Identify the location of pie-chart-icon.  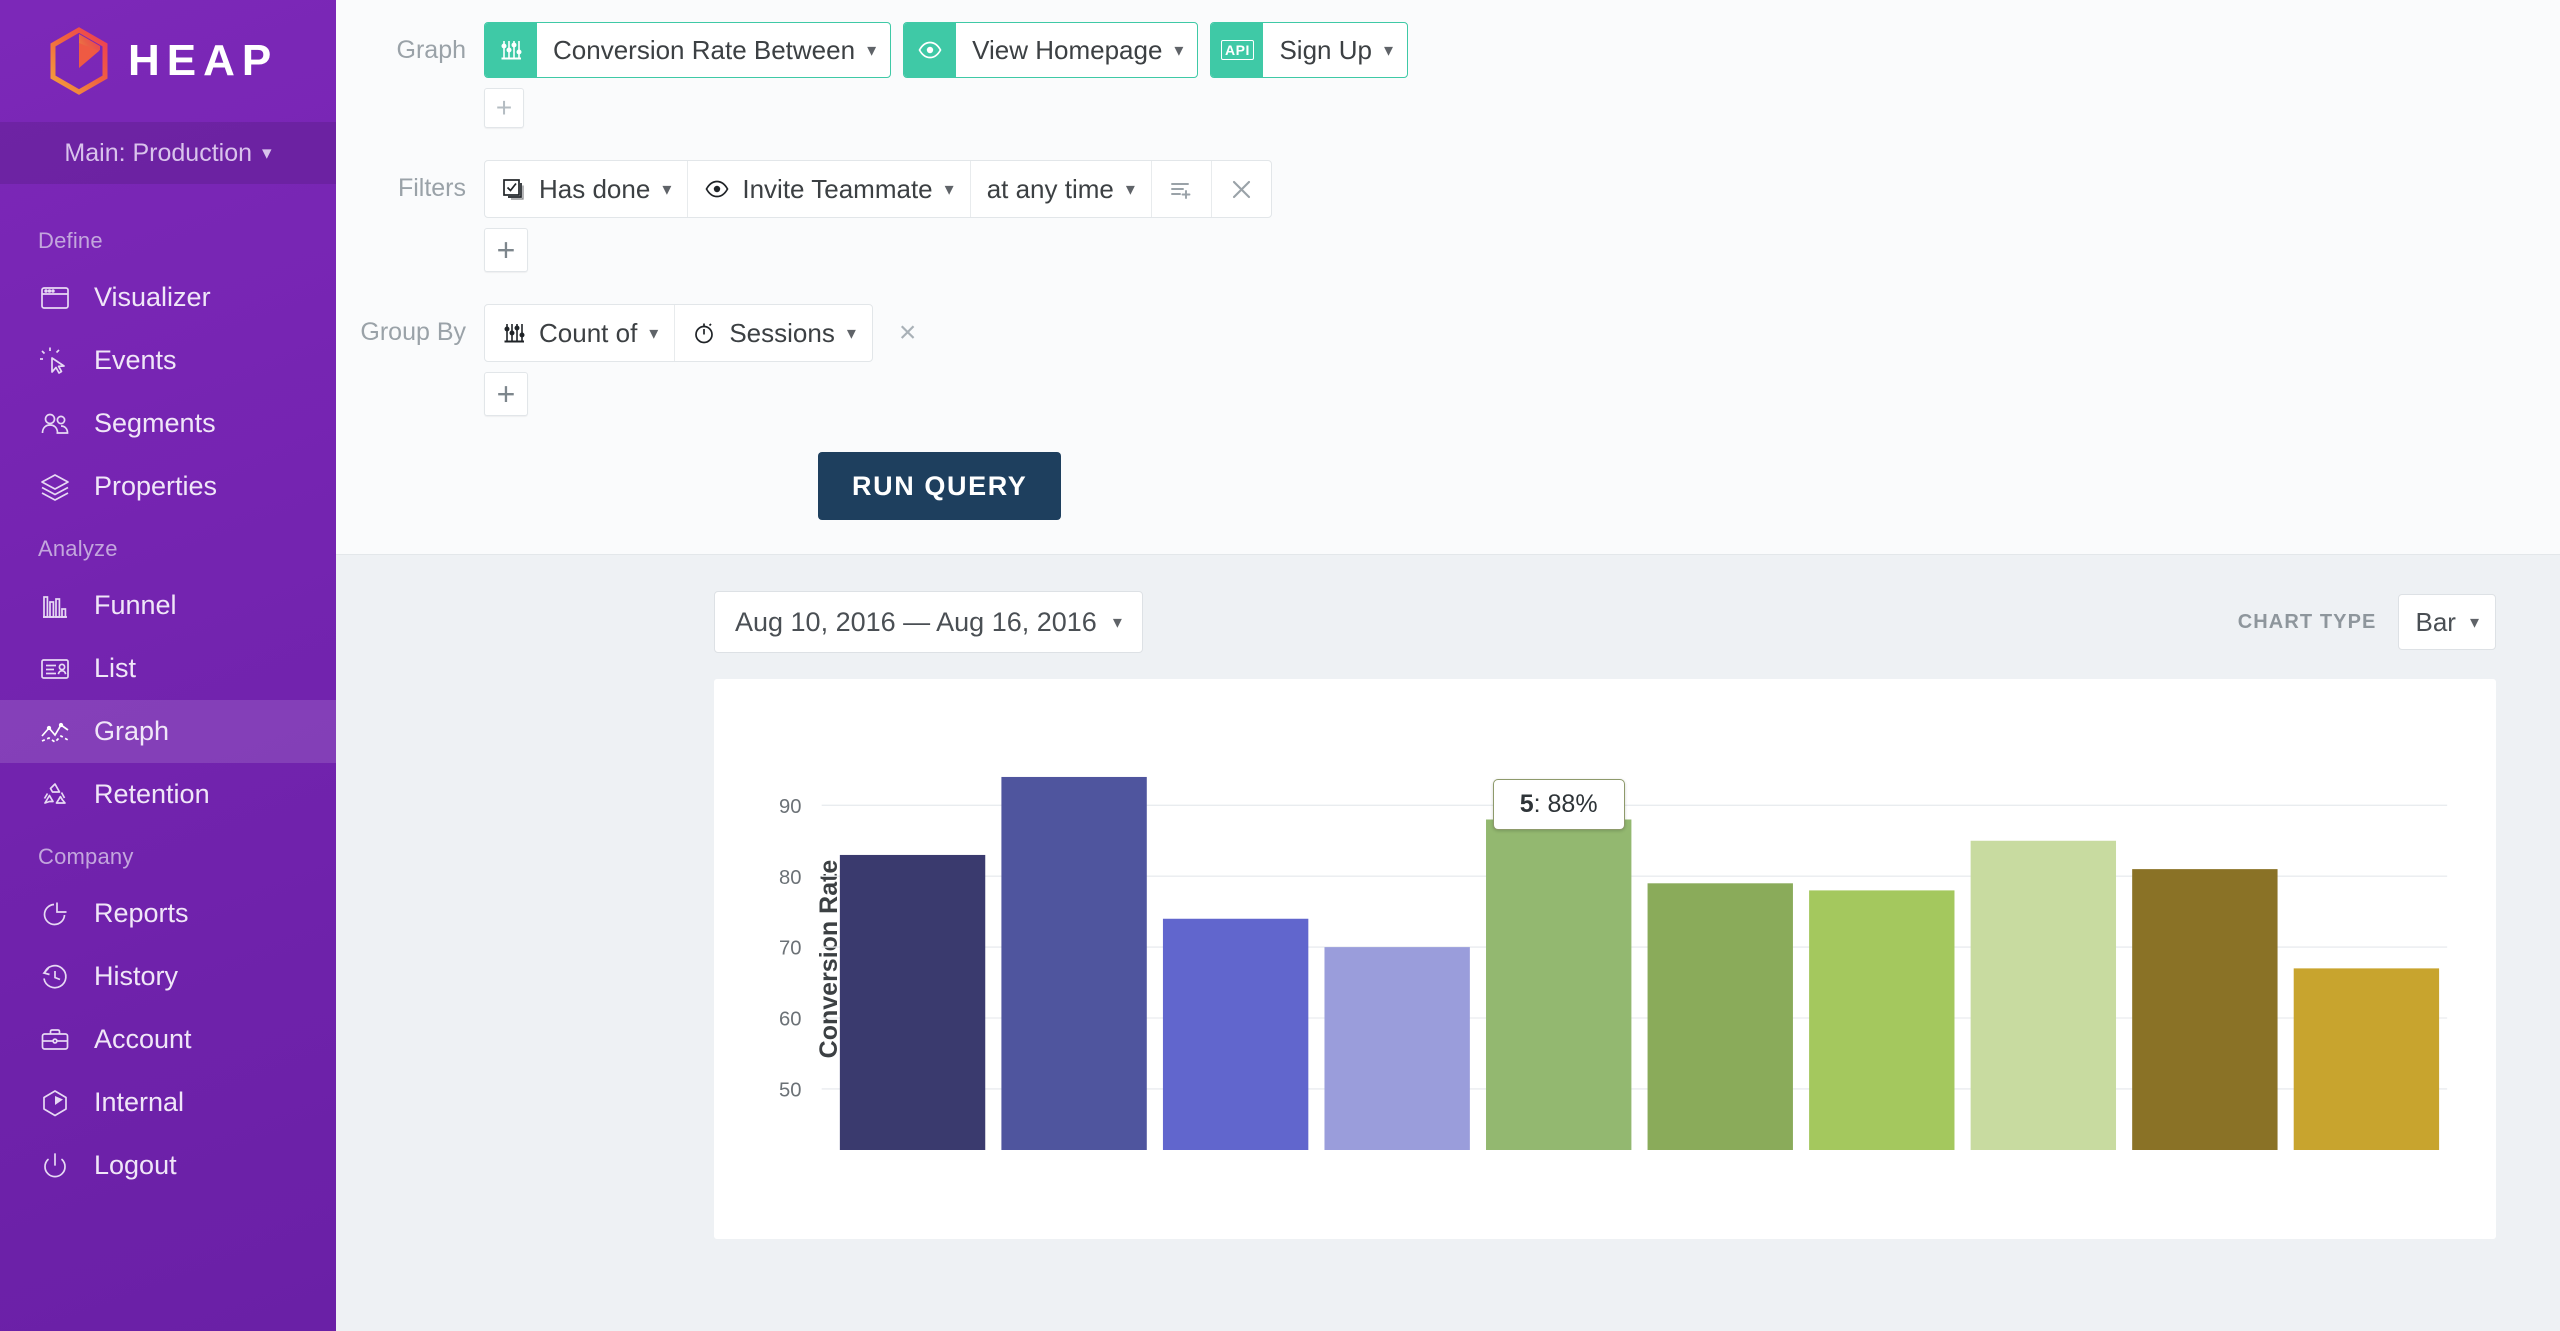
(55, 914).